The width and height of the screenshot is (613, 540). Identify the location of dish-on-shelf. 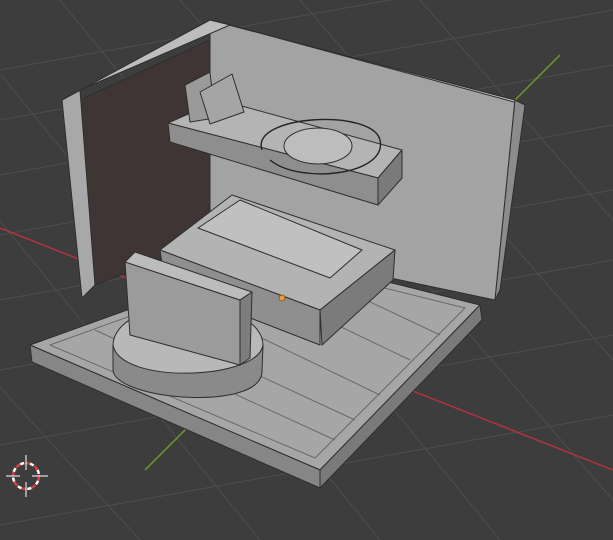
(318, 146).